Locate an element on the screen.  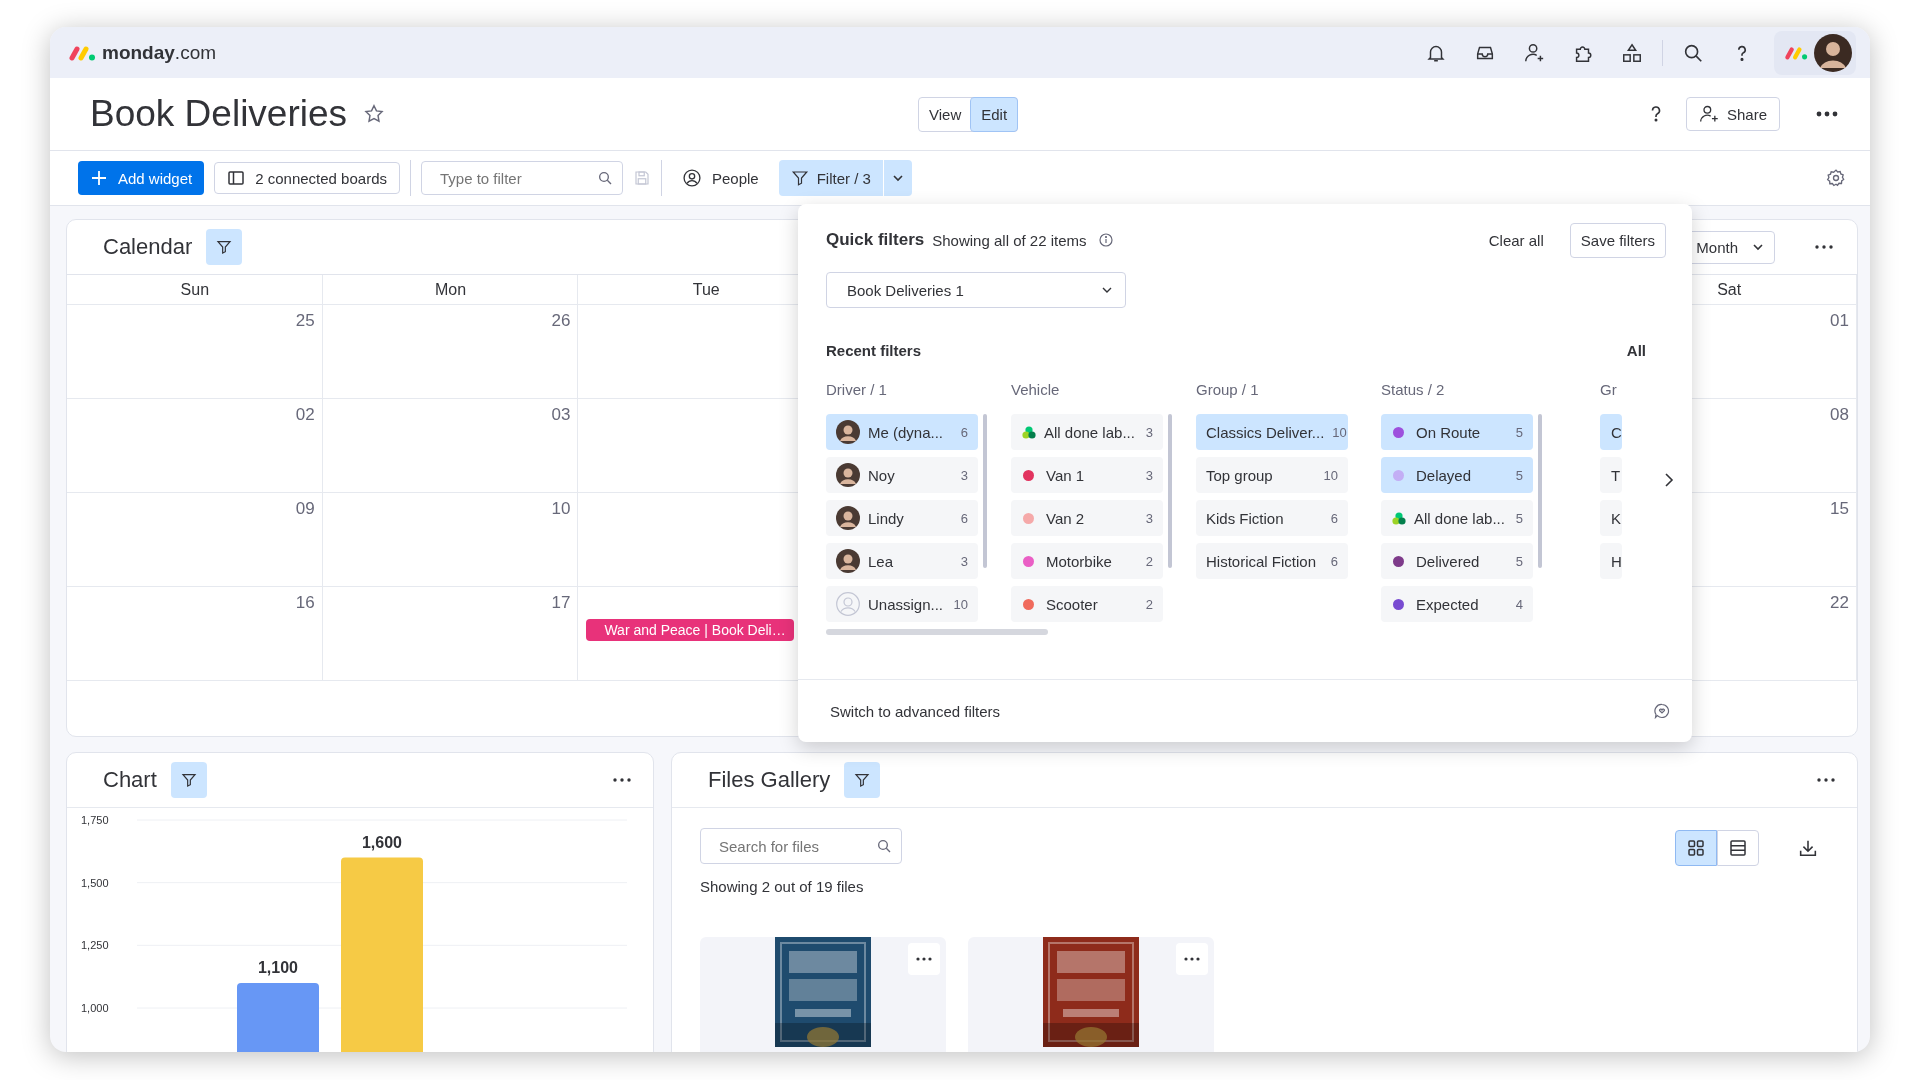
filter-option: Van 1 3 is located at coordinates (1087, 475).